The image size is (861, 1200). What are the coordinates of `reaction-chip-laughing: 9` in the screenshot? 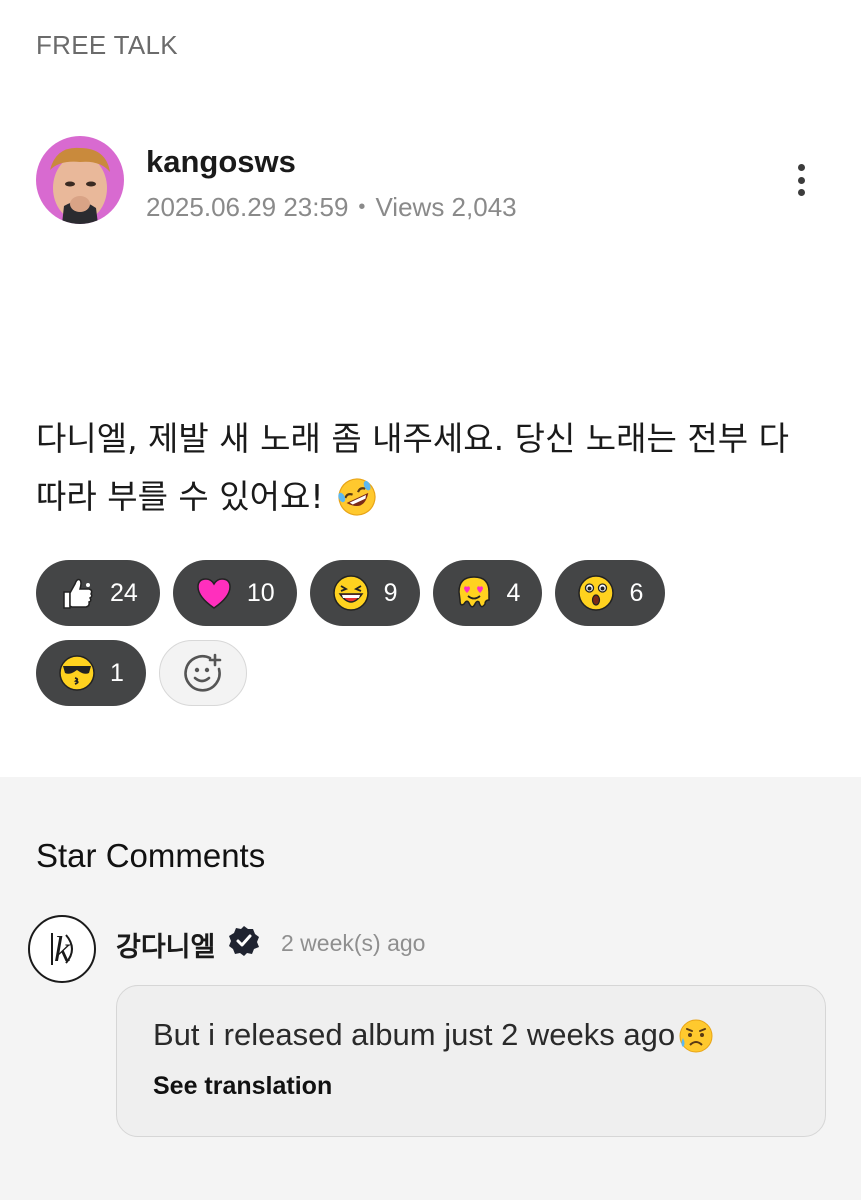 It's located at (364, 593).